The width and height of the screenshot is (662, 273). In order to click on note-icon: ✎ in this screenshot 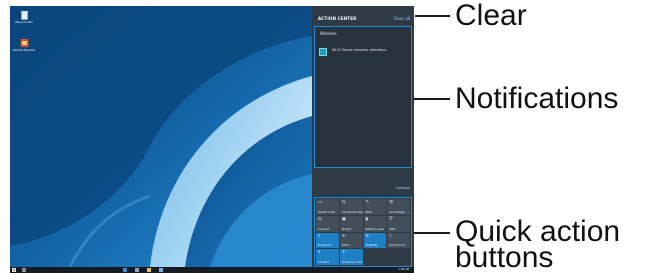, I will do `click(367, 202)`.